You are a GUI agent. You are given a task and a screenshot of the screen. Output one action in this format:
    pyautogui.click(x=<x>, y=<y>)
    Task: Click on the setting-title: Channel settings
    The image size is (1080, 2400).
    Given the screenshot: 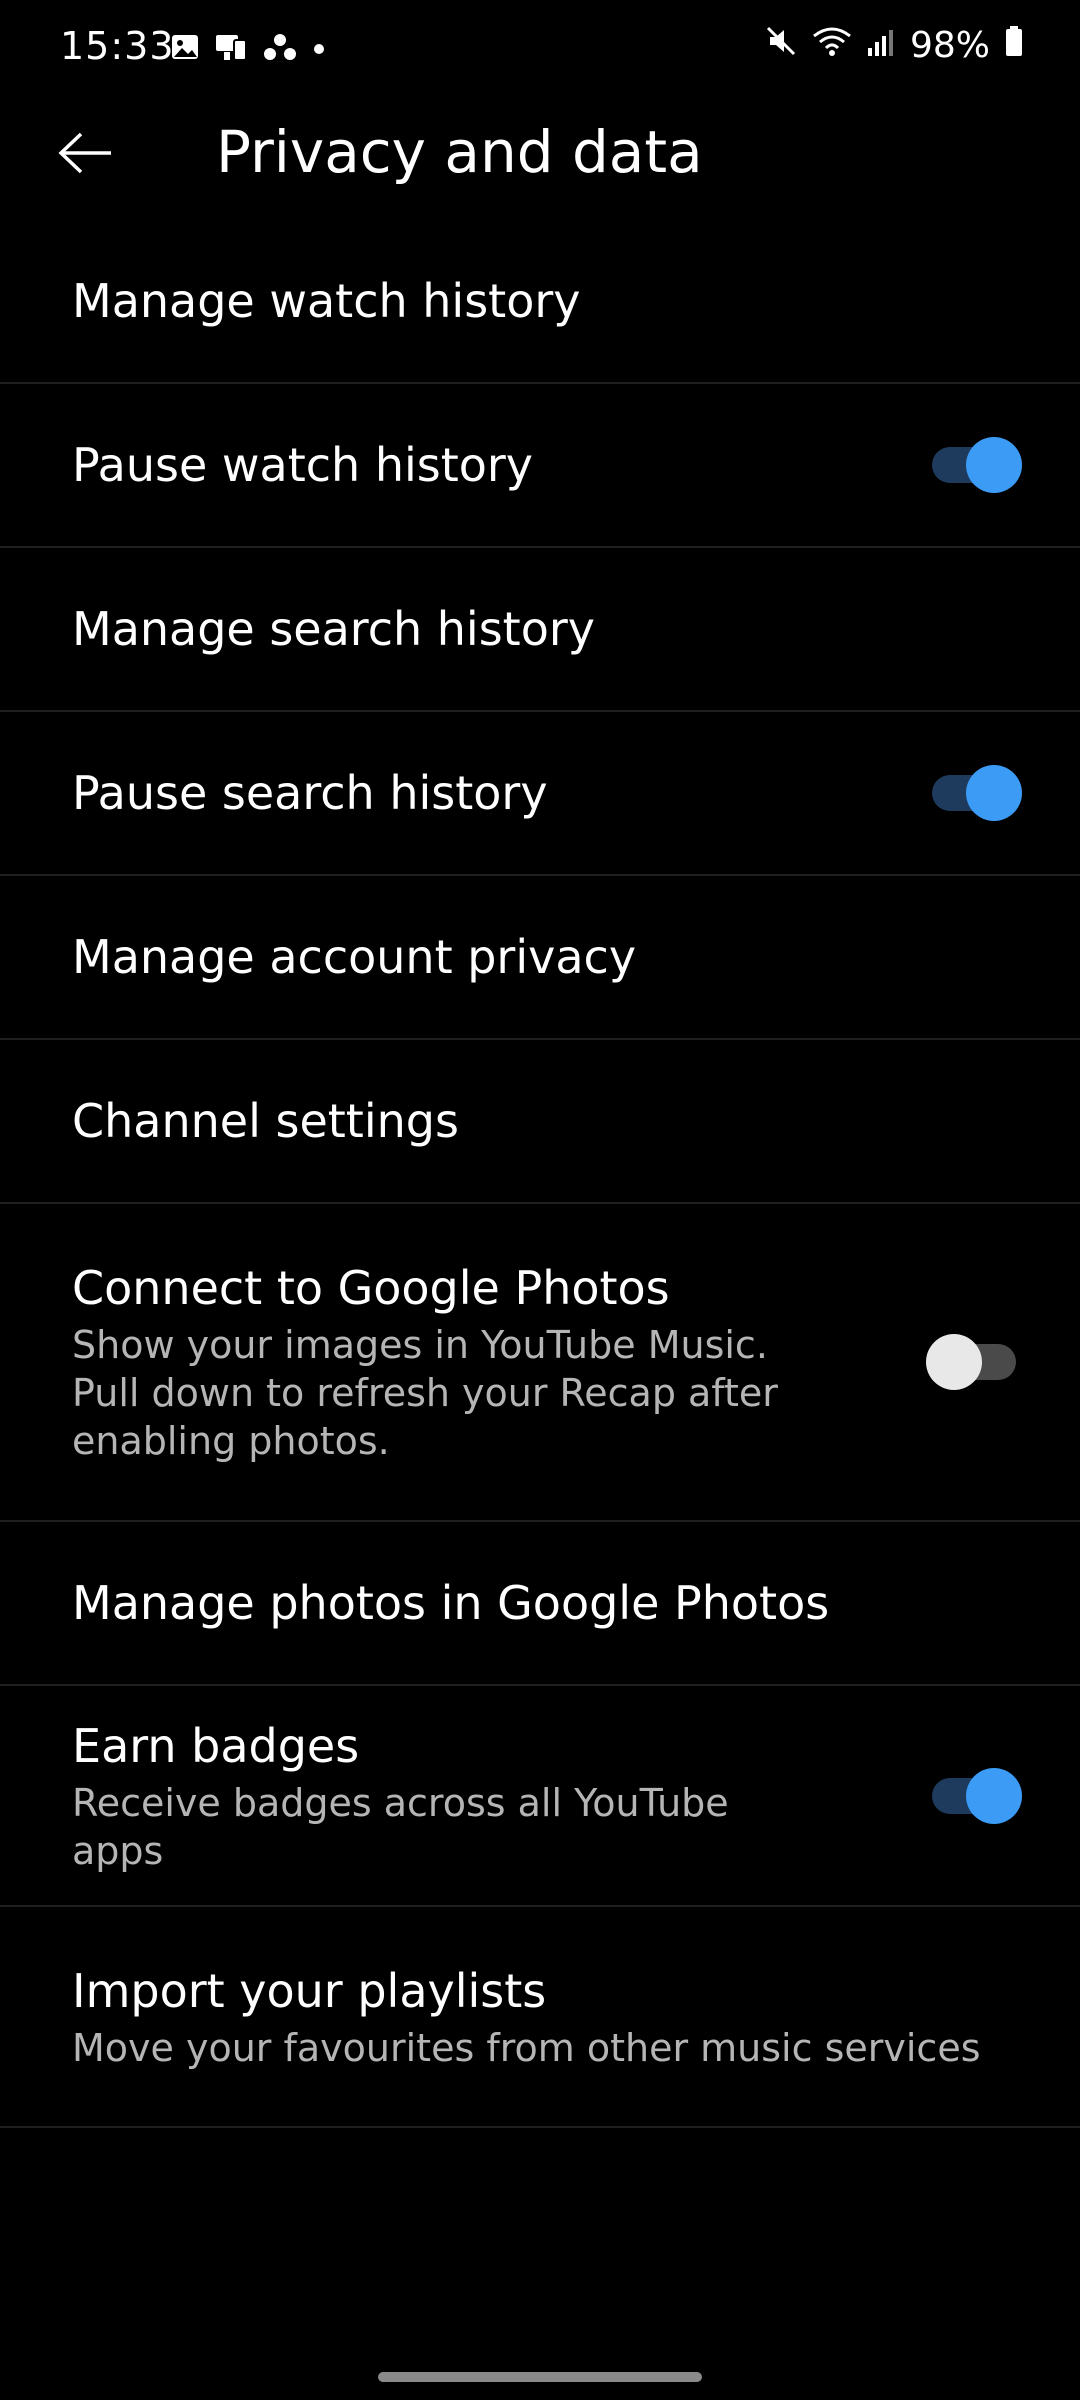 What is the action you would take?
    pyautogui.click(x=265, y=1121)
    